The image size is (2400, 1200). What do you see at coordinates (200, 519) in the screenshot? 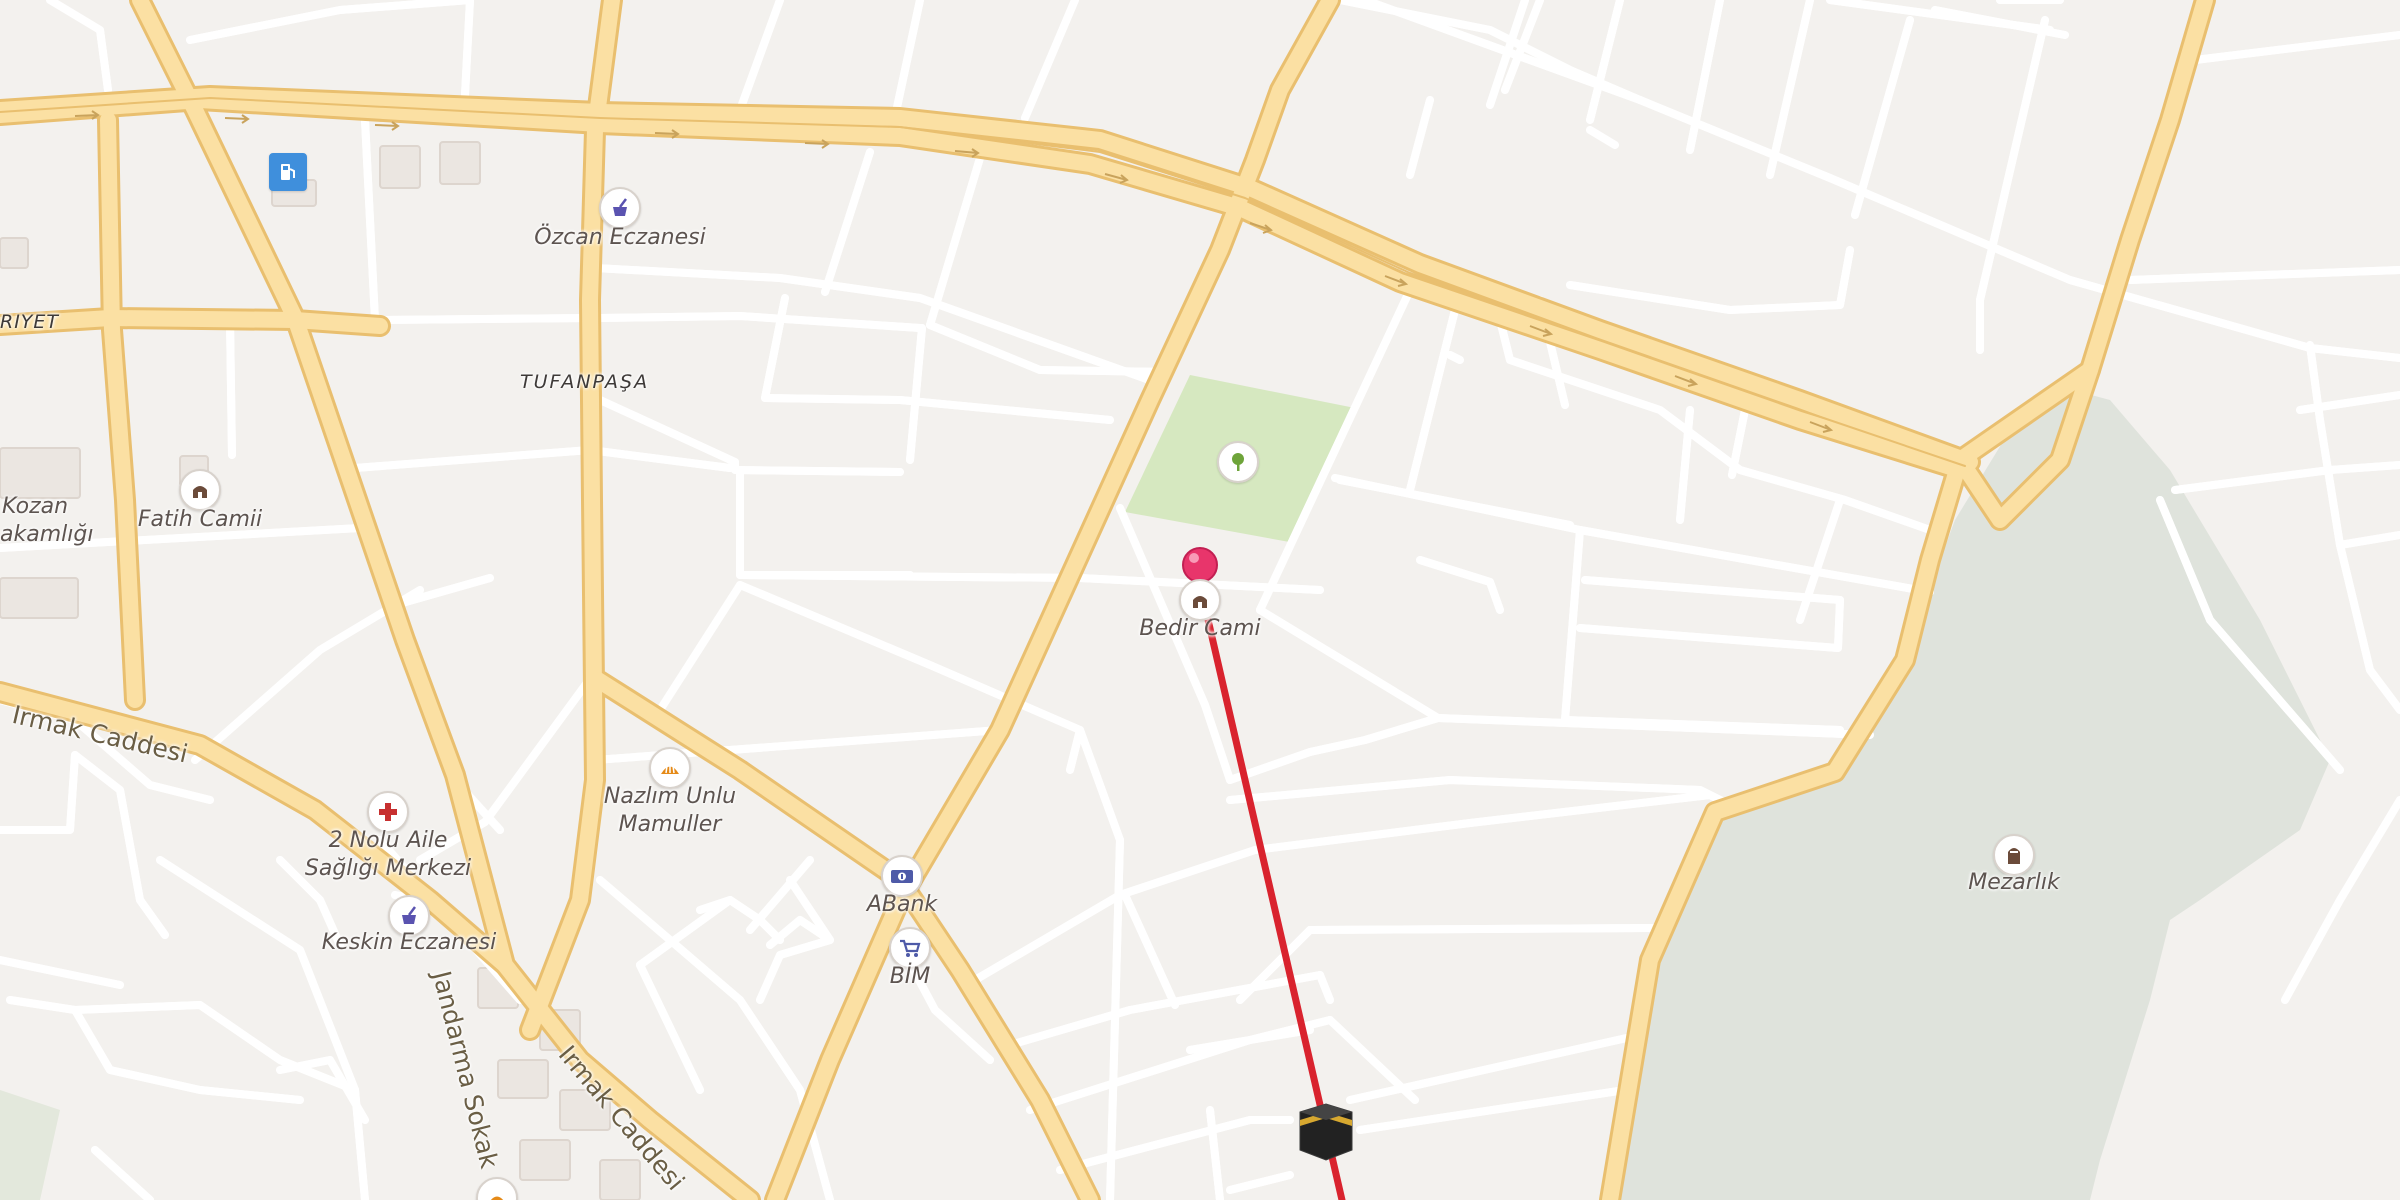
I see `poi-label-fatih: Fatih Camii` at bounding box center [200, 519].